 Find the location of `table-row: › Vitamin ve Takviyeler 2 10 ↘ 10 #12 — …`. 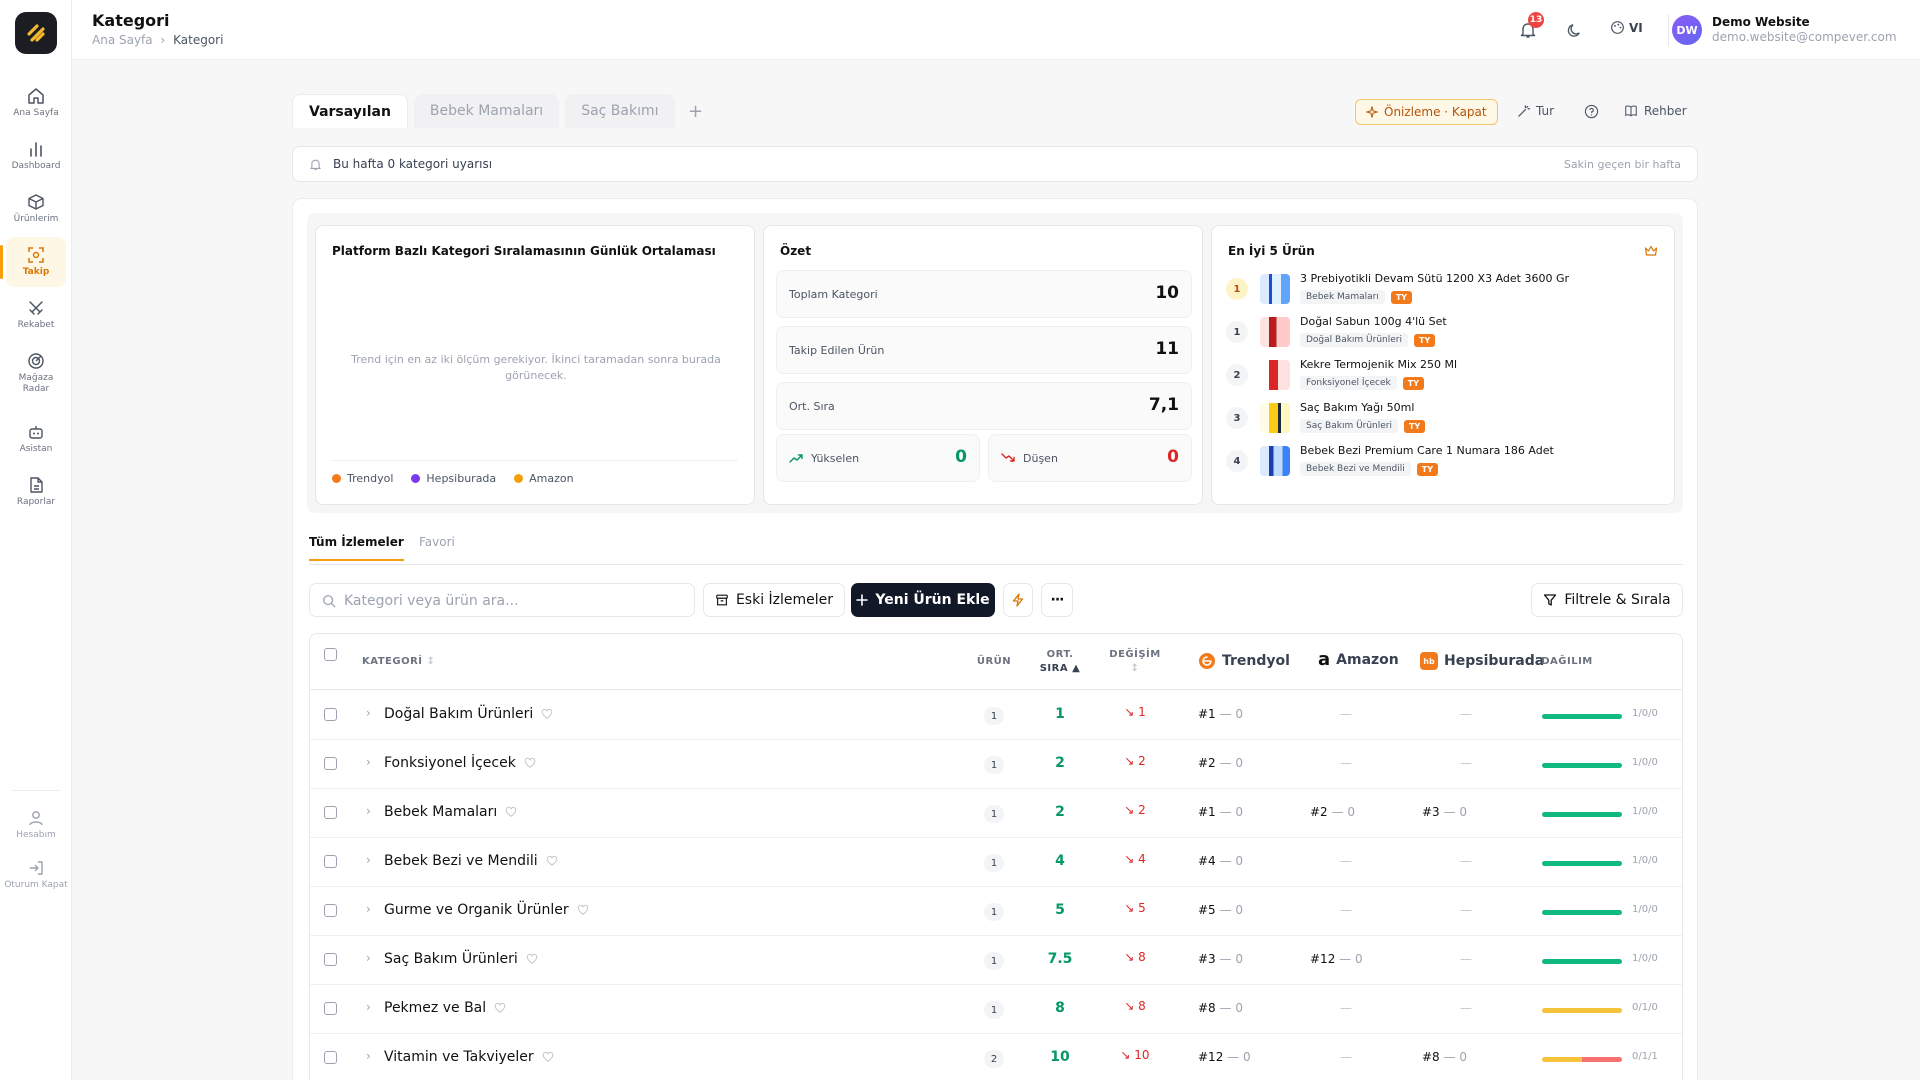

table-row: › Vitamin ve Takviyeler 2 10 ↘ 10 #12 — … is located at coordinates (996, 1057).